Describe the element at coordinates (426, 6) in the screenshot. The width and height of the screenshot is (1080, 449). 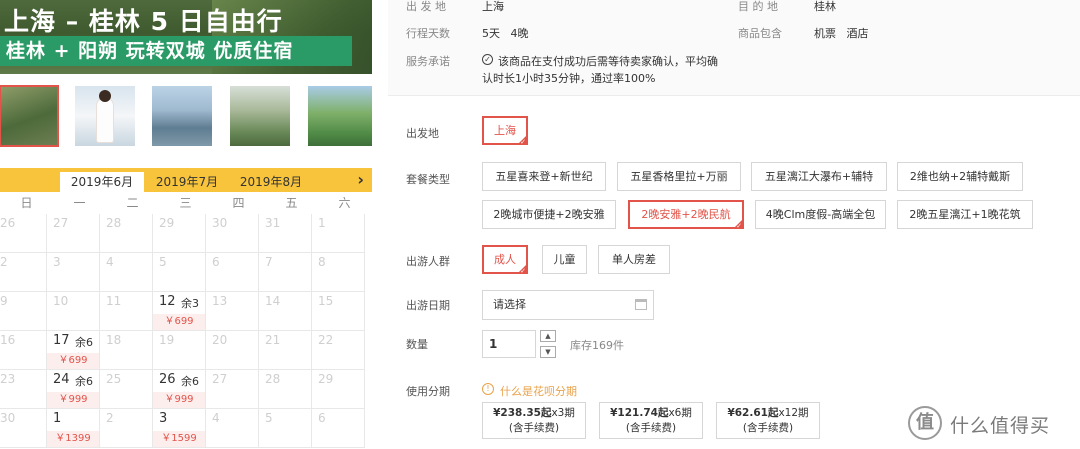
I see `departure-info-label: 出 发 地` at that location.